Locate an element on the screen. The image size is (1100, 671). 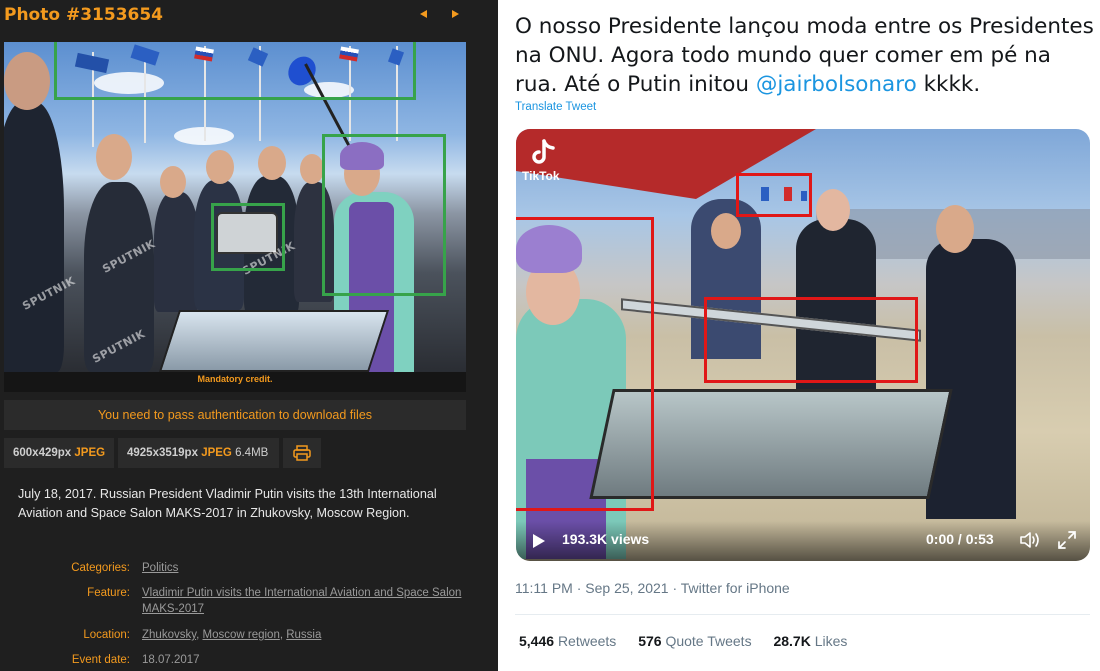
location-link-region: Moscow region is located at coordinates (241, 635).